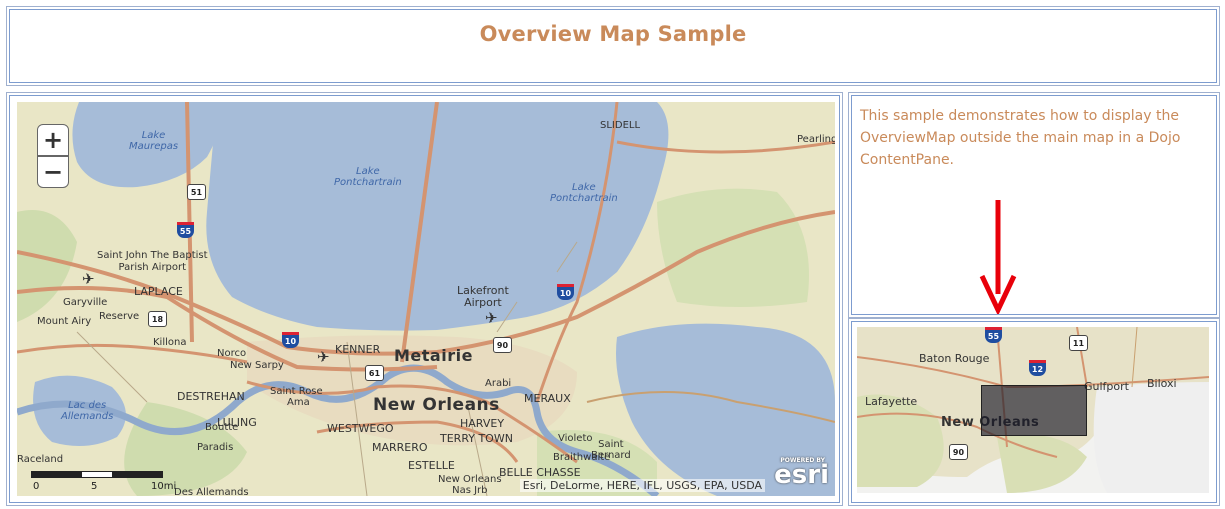 The height and width of the screenshot is (509, 1225). I want to click on us61-shield: 61, so click(374, 373).